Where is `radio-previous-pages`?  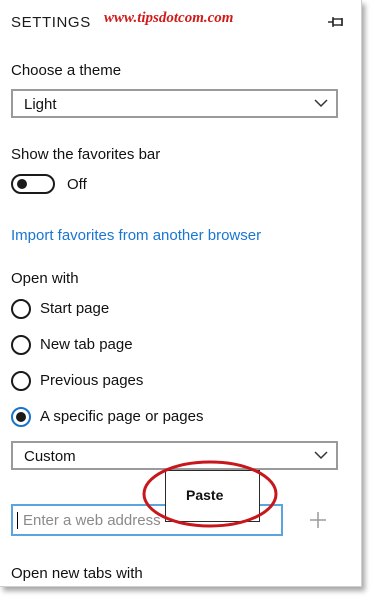 radio-previous-pages is located at coordinates (21, 381).